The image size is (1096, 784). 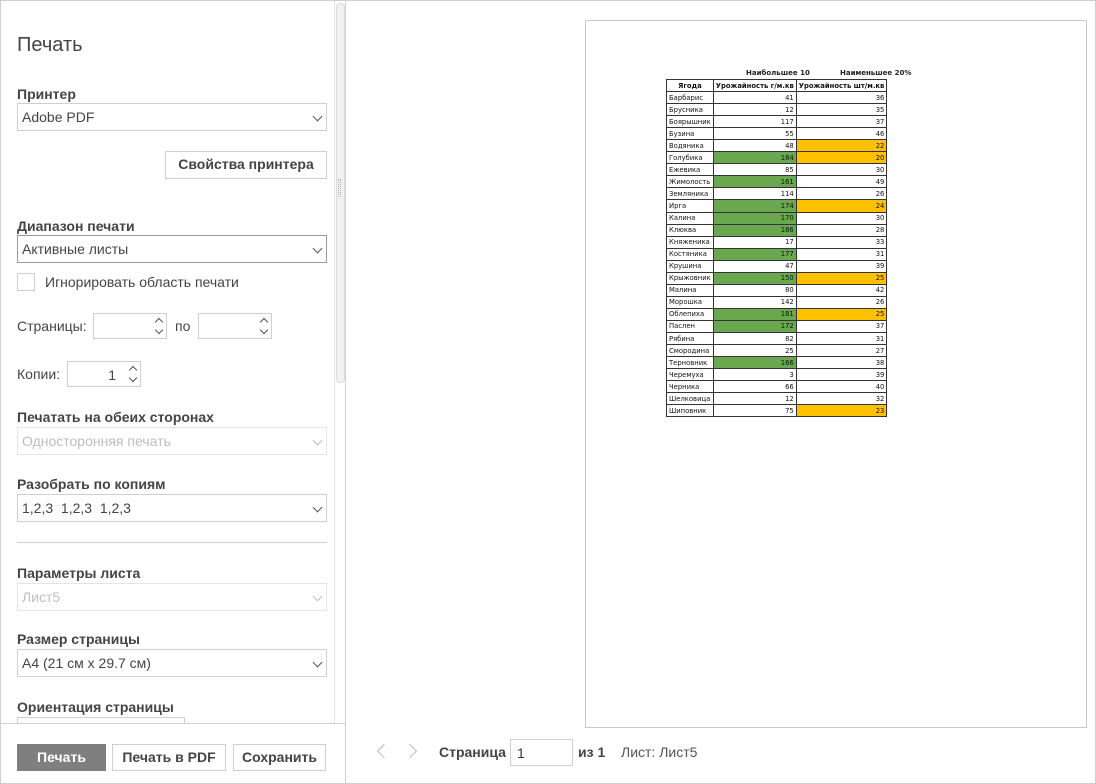 I want to click on page-label: Страница, so click(x=472, y=752).